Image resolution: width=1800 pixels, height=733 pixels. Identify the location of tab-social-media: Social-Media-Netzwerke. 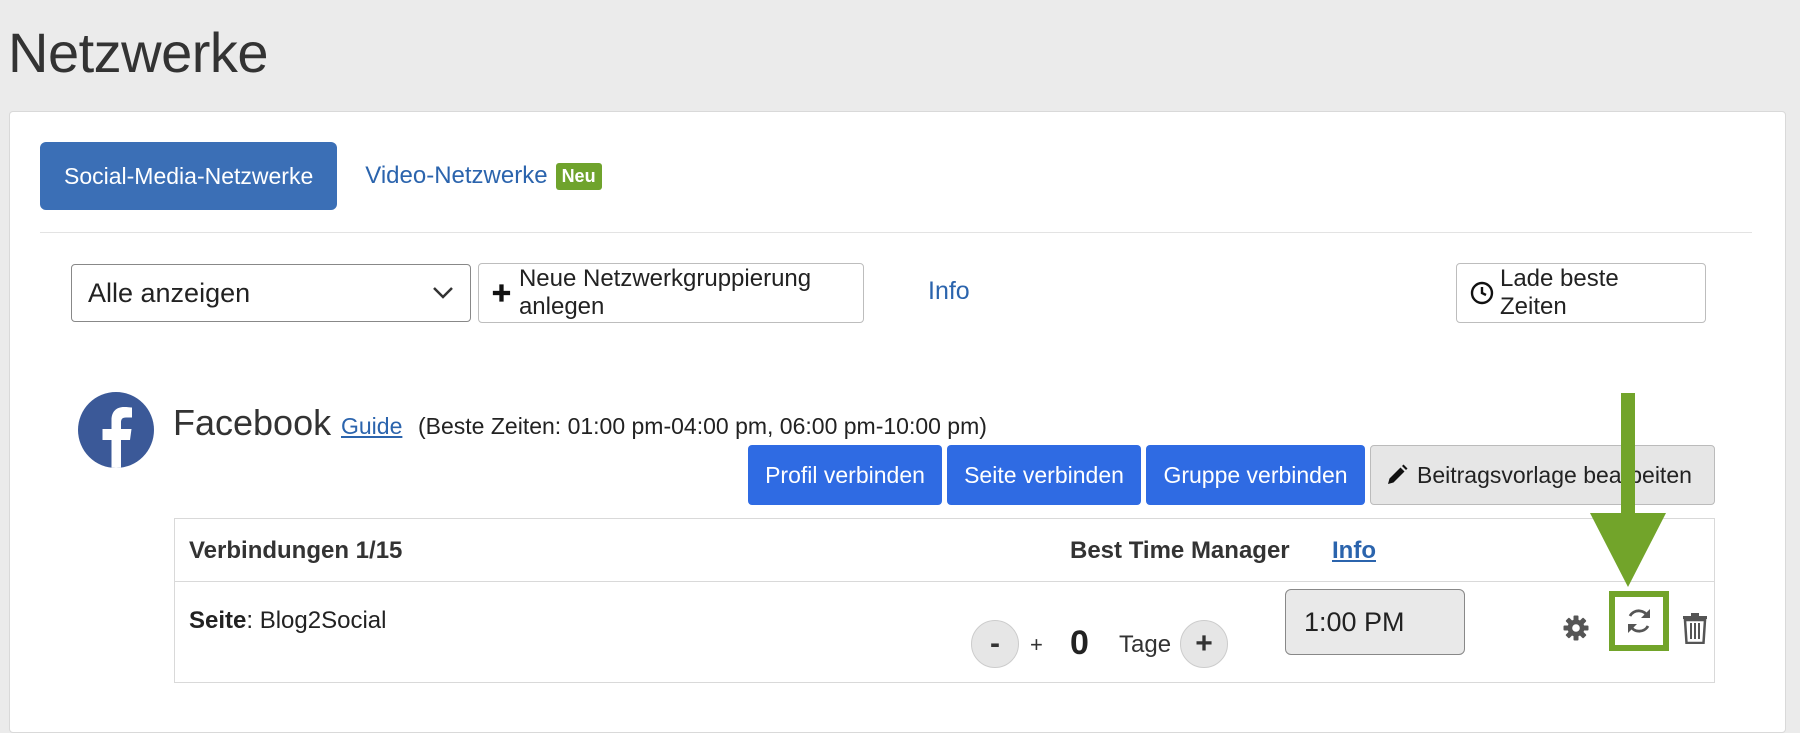
(189, 176).